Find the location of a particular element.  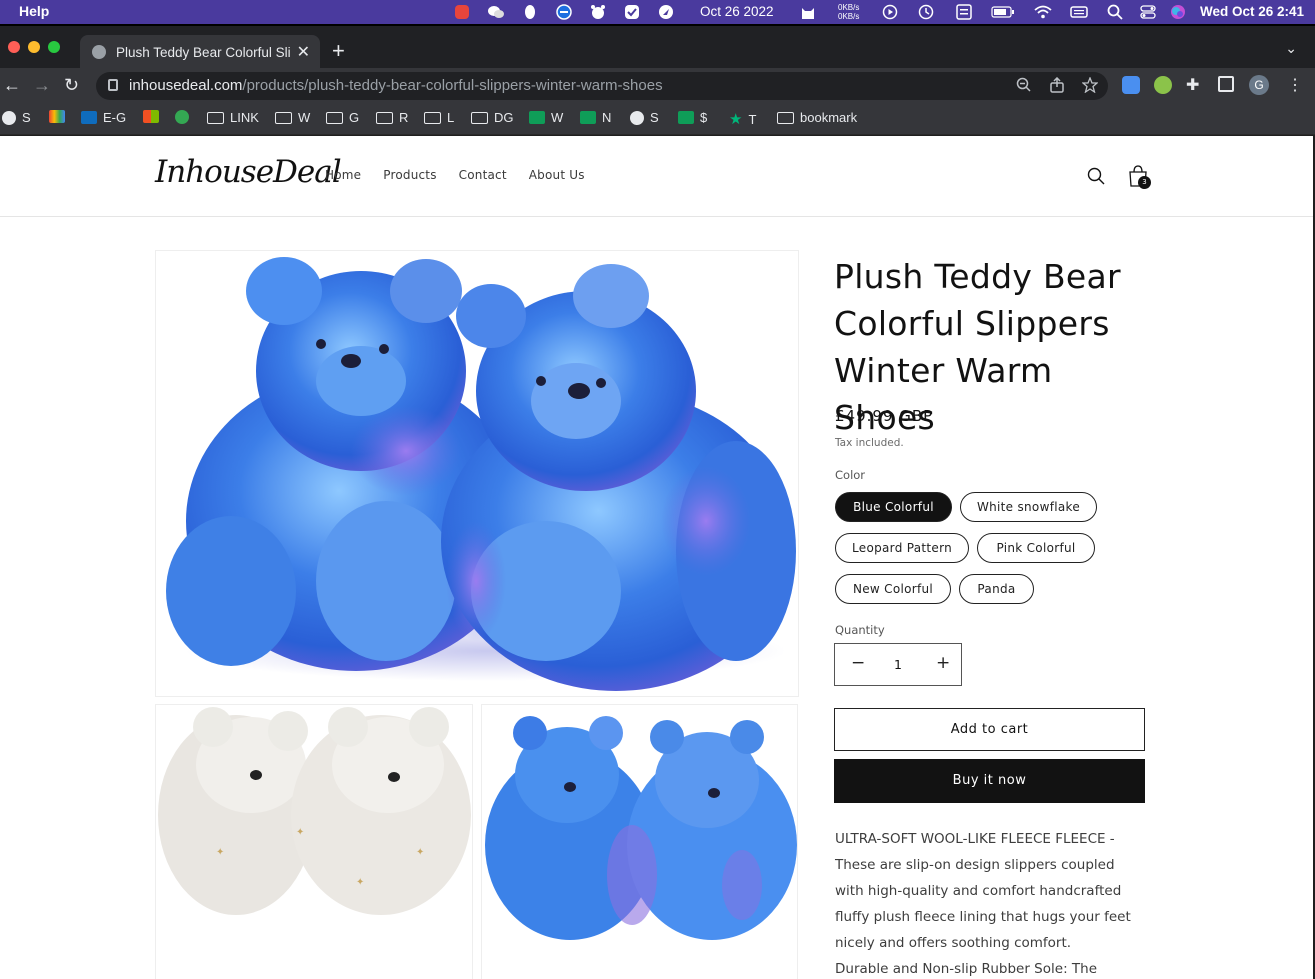

window-minimize-button is located at coordinates (34, 47).